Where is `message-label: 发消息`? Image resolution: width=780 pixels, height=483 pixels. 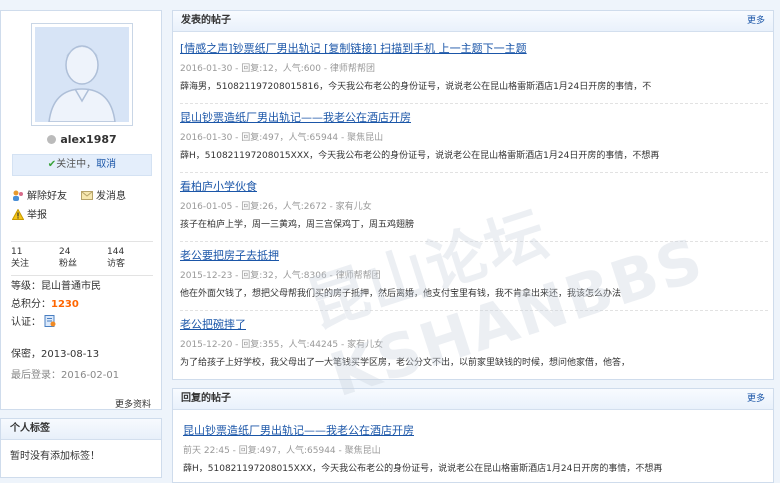
message-label: 发消息 is located at coordinates (111, 196).